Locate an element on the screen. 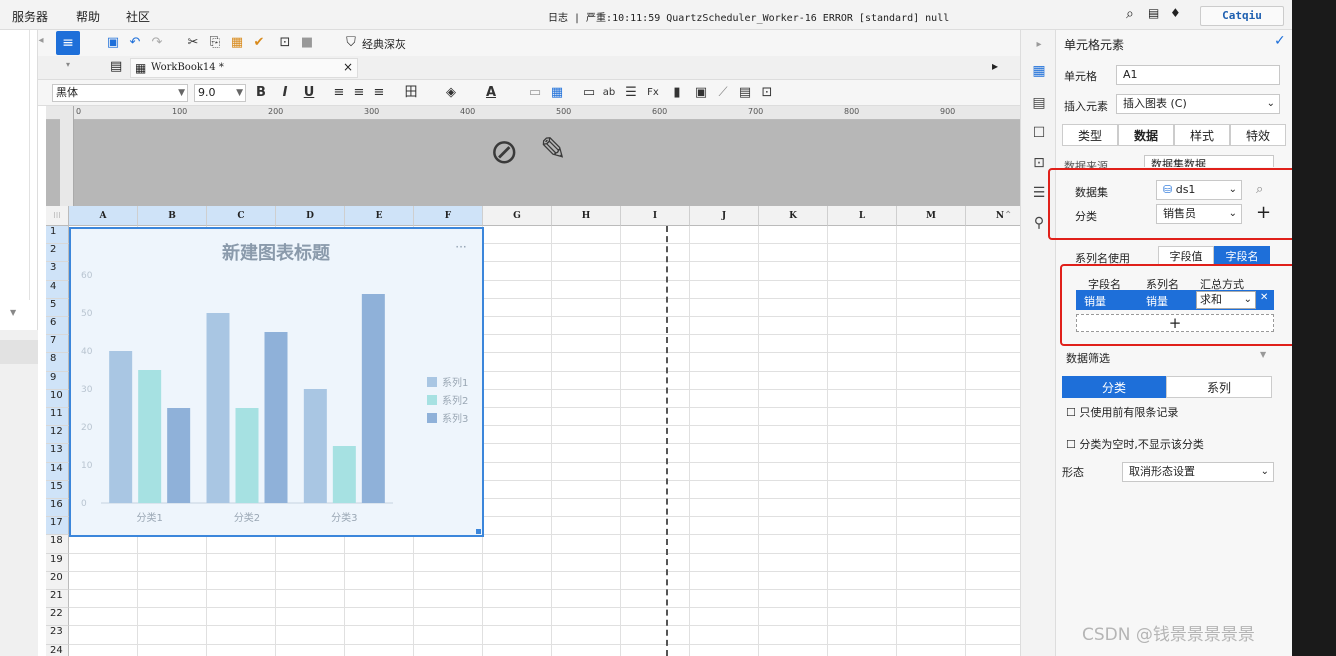 This screenshot has width=1336, height=656. row-header: 10 is located at coordinates (57, 398).